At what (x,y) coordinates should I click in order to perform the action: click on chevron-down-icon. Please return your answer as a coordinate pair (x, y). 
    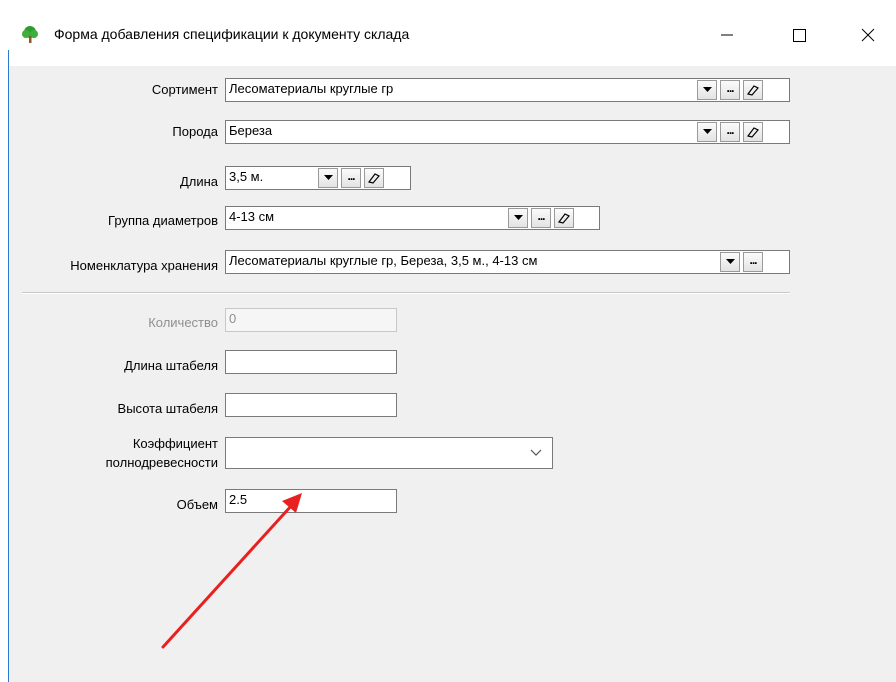
    Looking at the image, I should click on (536, 452).